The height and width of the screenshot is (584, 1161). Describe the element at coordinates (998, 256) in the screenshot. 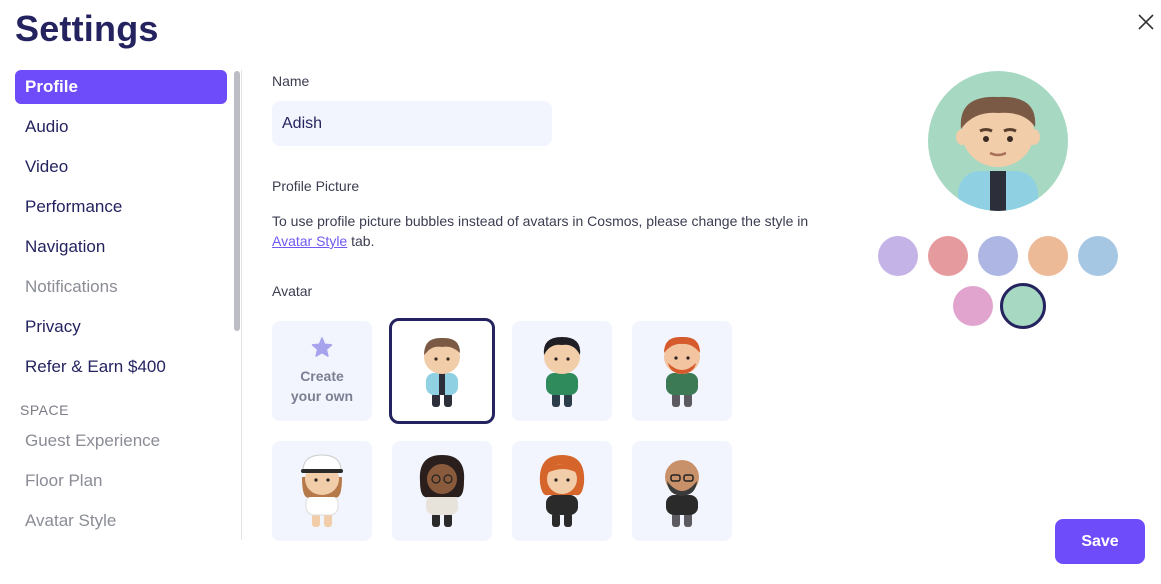

I see `color-swatch-periwinkle` at that location.